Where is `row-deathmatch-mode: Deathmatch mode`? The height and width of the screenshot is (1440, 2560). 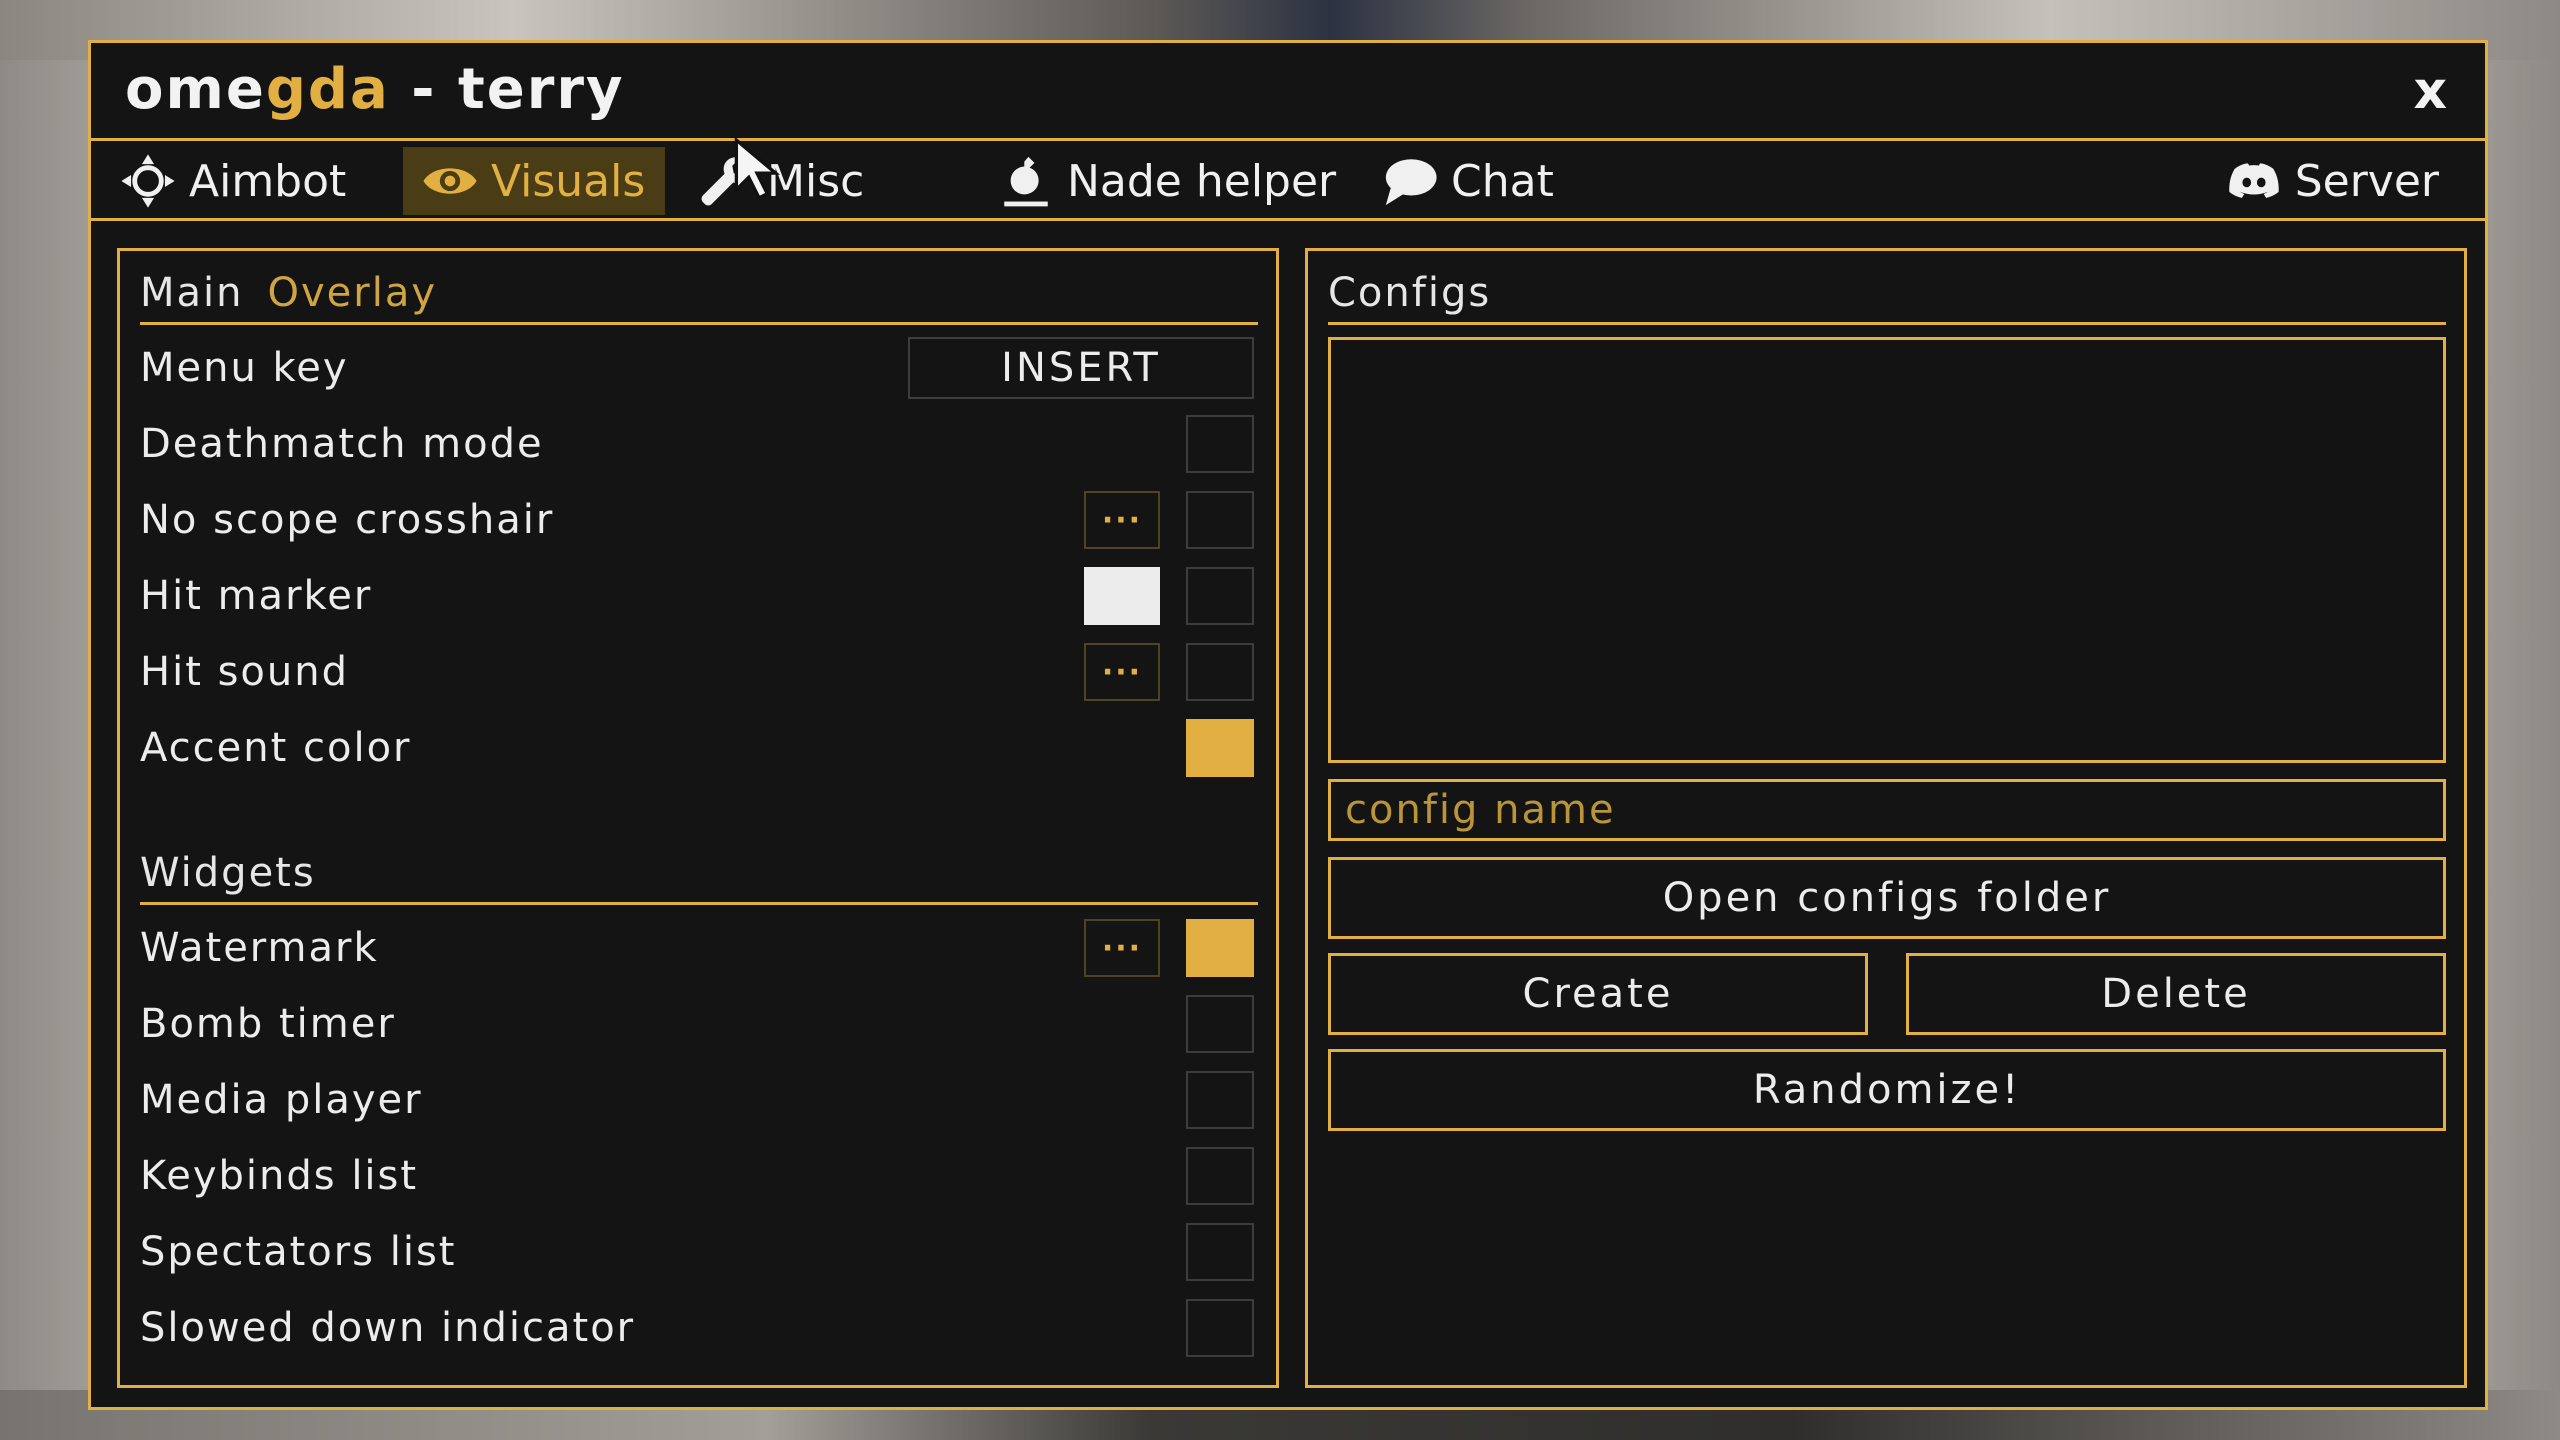
row-deathmatch-mode: Deathmatch mode is located at coordinates (698, 444).